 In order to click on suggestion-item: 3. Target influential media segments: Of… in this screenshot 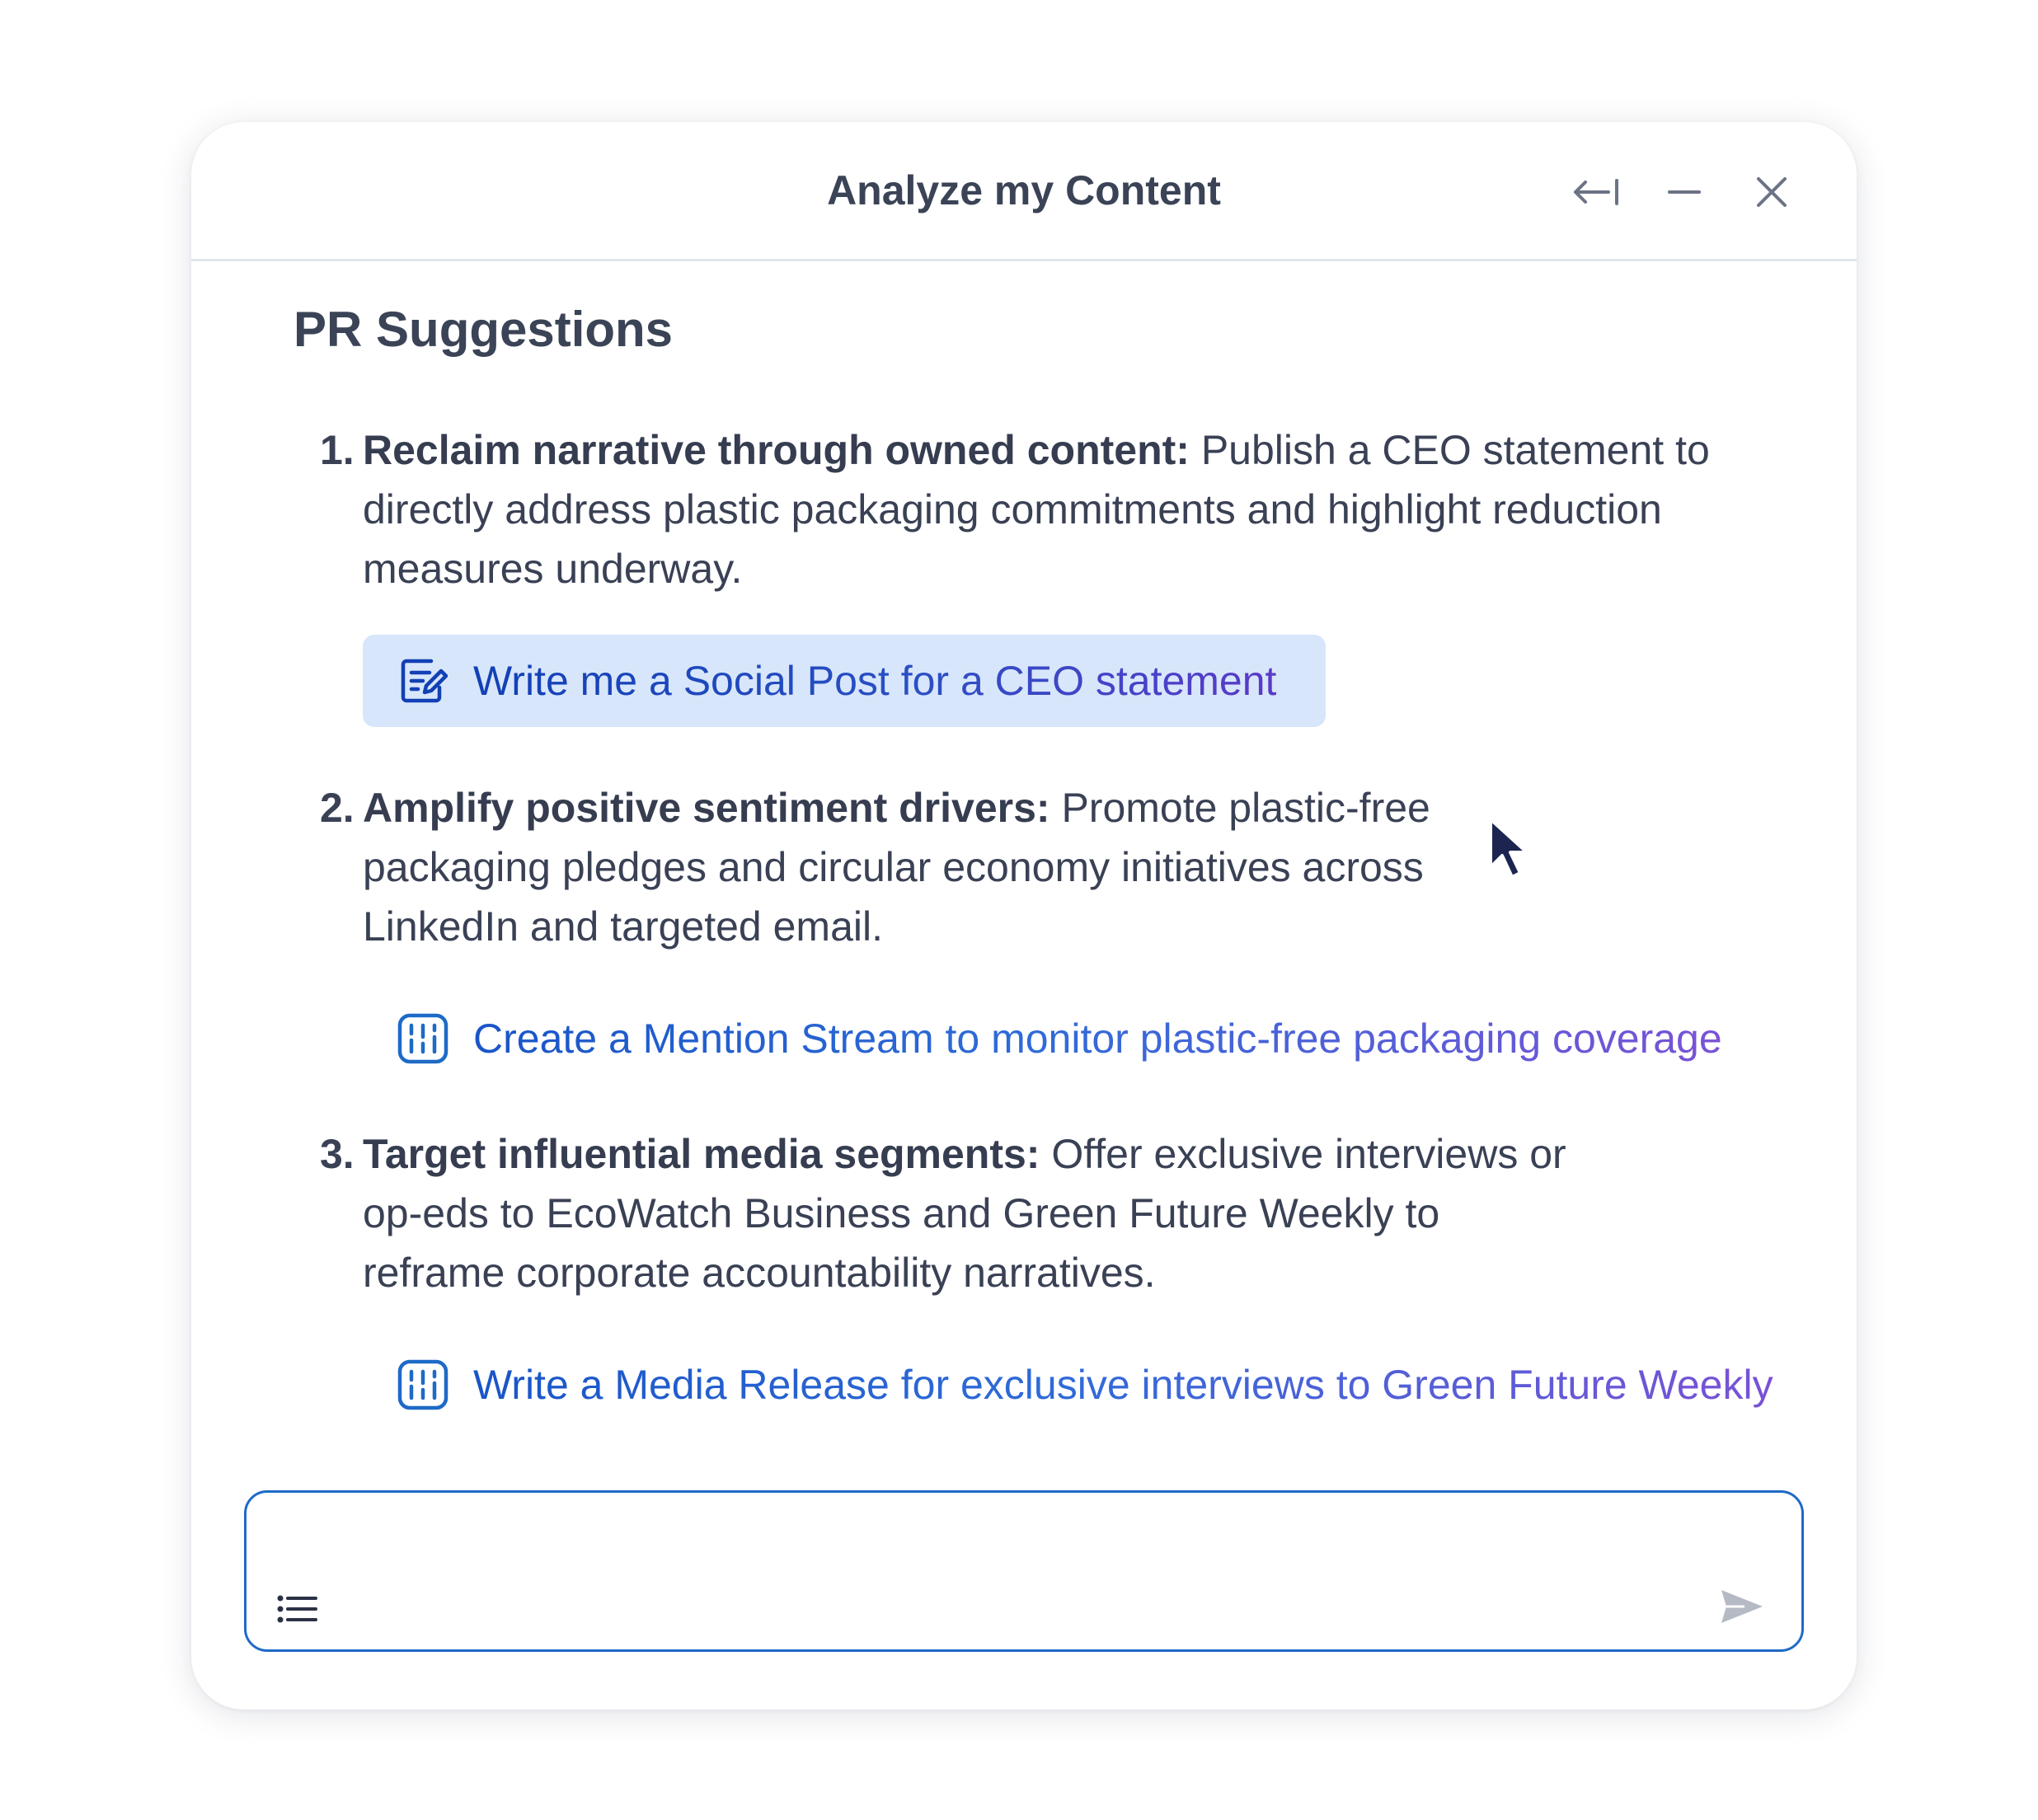, I will do `click(943, 1213)`.